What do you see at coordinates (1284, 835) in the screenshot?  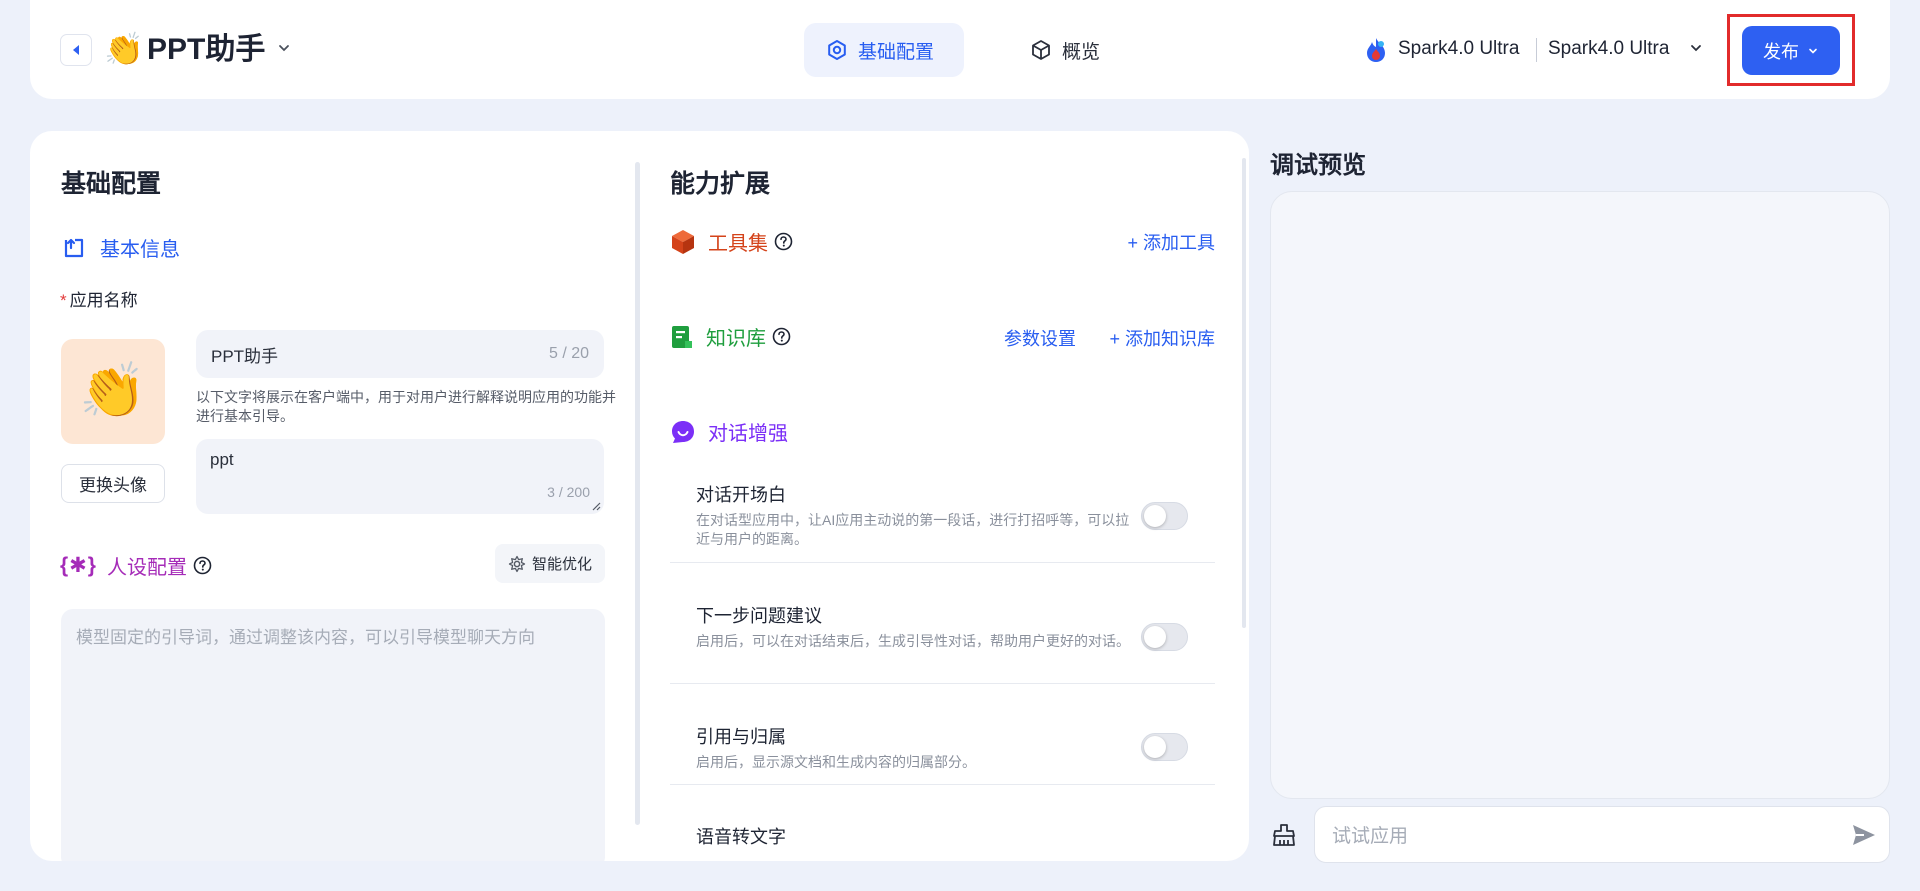 I see `broom-clear-icon` at bounding box center [1284, 835].